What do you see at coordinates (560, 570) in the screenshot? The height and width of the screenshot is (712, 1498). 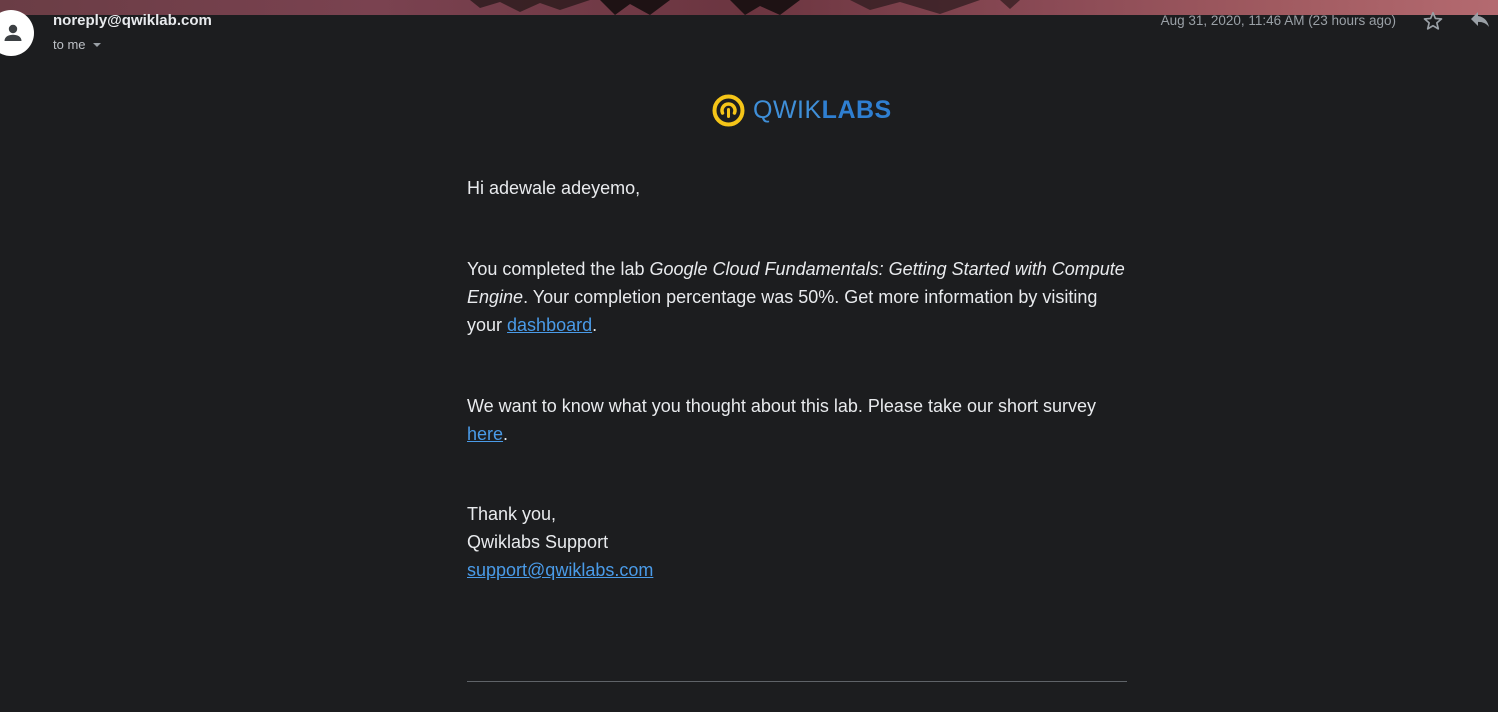 I see `support-email-link: support@qwiklabs.com` at bounding box center [560, 570].